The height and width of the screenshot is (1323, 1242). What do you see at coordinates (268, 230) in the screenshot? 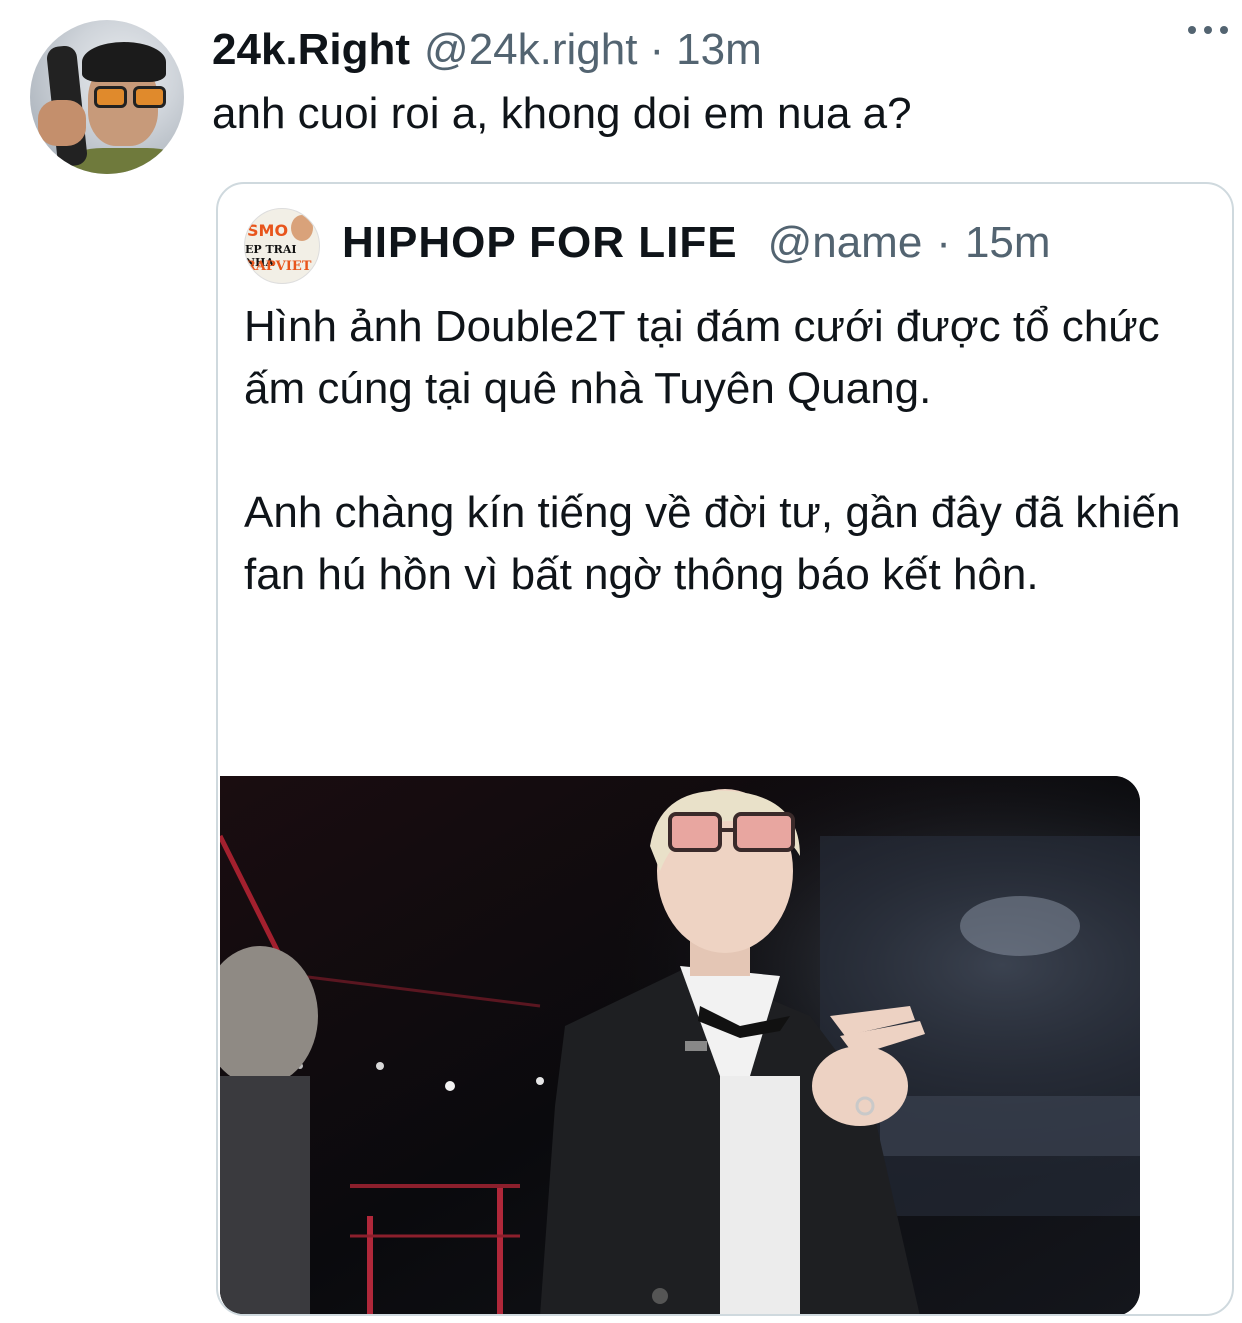
I see `avatar-logo-text-1: SMO` at bounding box center [268, 230].